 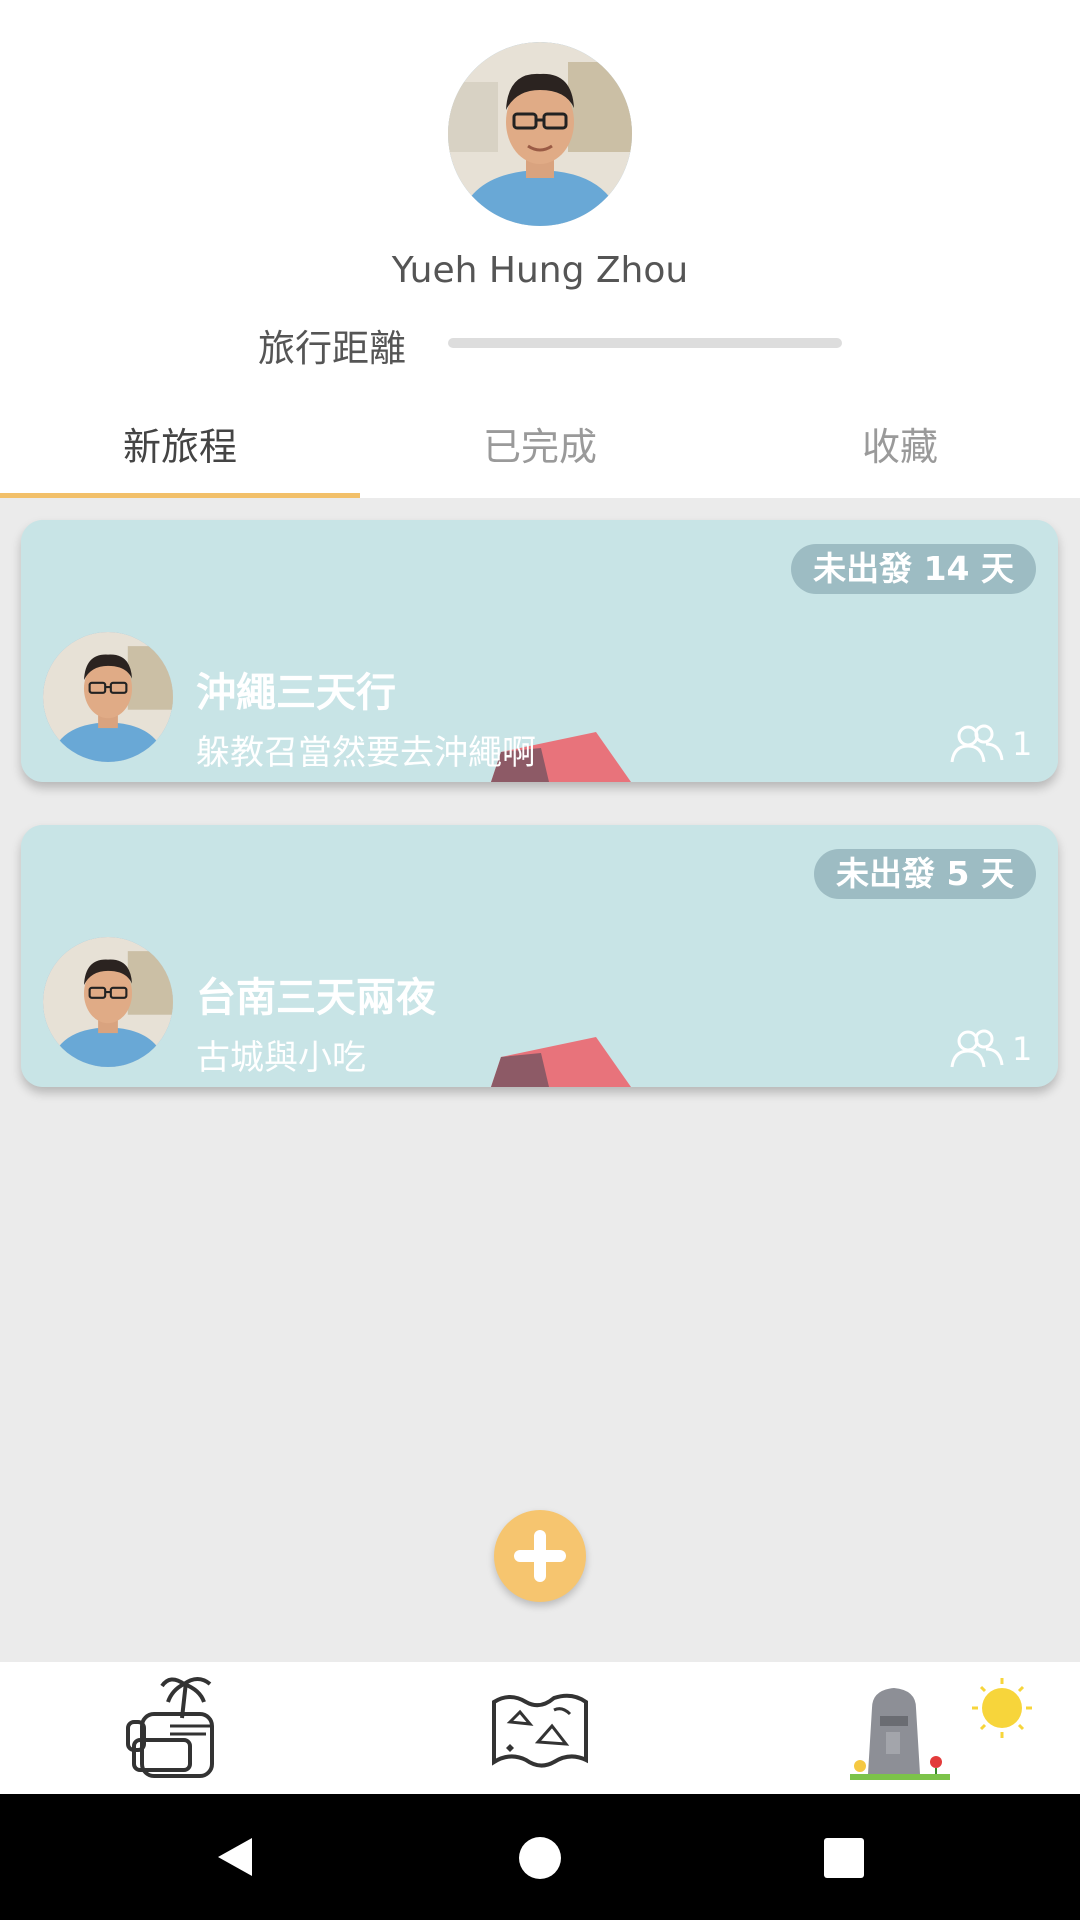 I want to click on nav-profile, so click(x=940, y=1728).